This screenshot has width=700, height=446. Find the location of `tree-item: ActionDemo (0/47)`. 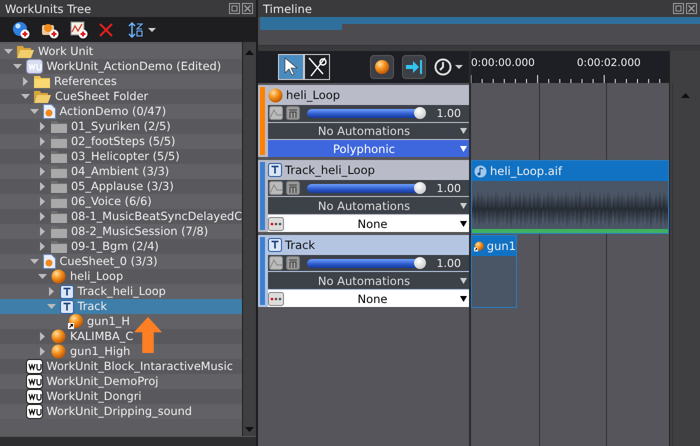

tree-item: ActionDemo (0/47) is located at coordinates (121, 111).